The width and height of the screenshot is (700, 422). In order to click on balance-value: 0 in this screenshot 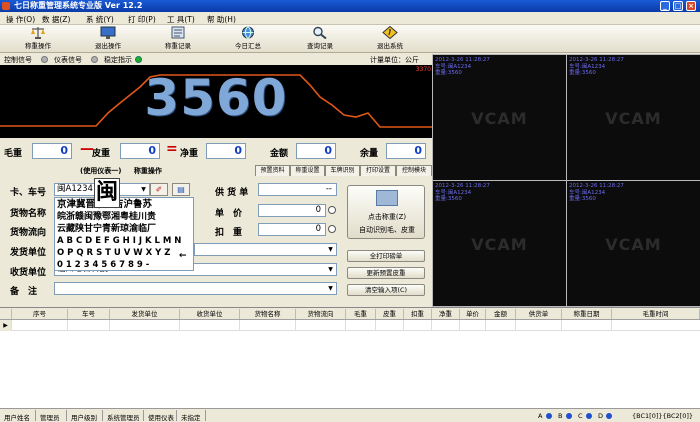, I will do `click(406, 151)`.